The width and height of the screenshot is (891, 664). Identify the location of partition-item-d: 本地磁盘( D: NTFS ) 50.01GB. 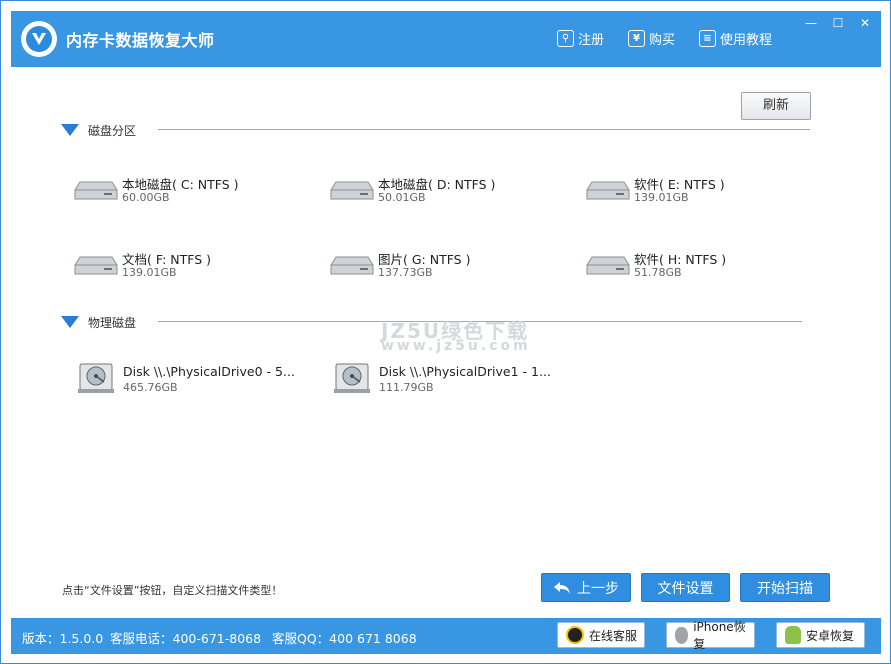
(445, 190).